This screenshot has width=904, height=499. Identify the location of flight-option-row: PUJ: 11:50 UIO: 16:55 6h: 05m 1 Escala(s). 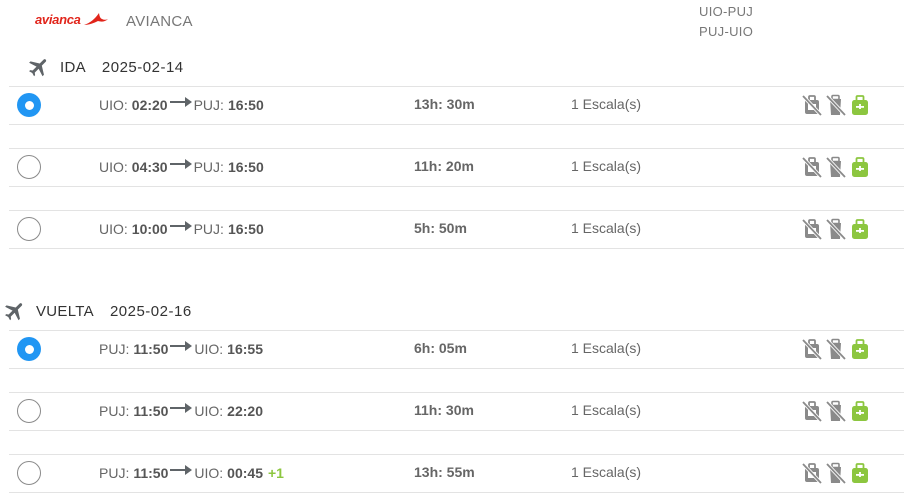
(456, 349).